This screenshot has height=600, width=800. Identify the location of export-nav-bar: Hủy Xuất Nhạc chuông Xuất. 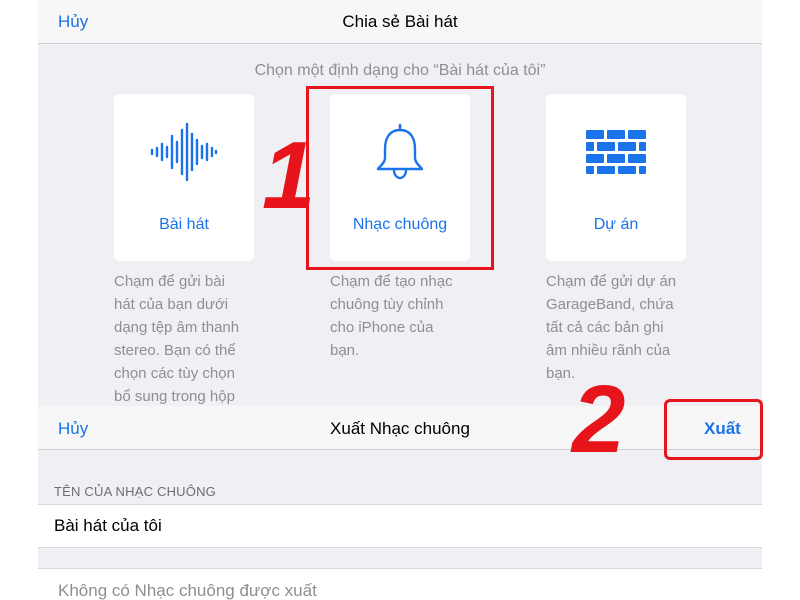
(400, 428).